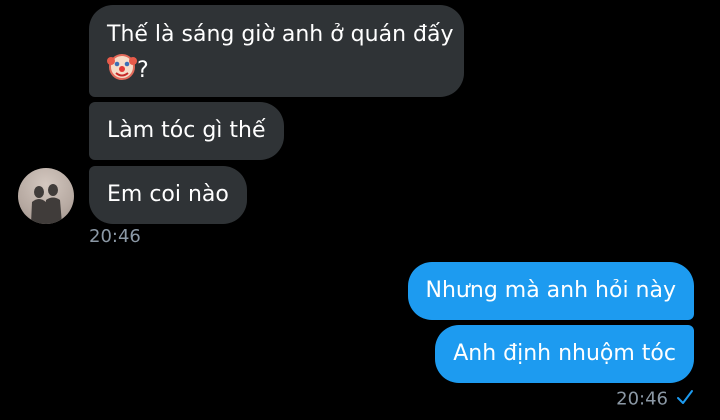 The image size is (720, 420). I want to click on message-text: Anh định nhuộm tóc, so click(564, 353).